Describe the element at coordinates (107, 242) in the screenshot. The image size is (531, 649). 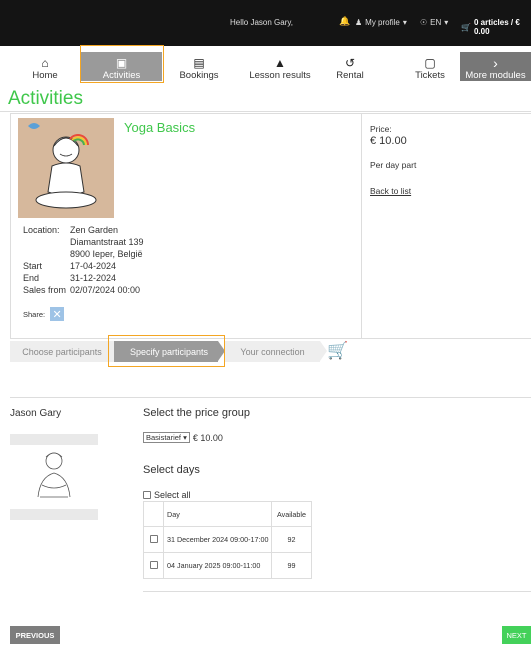
I see `location-line-2: Diamantstraat 139` at that location.